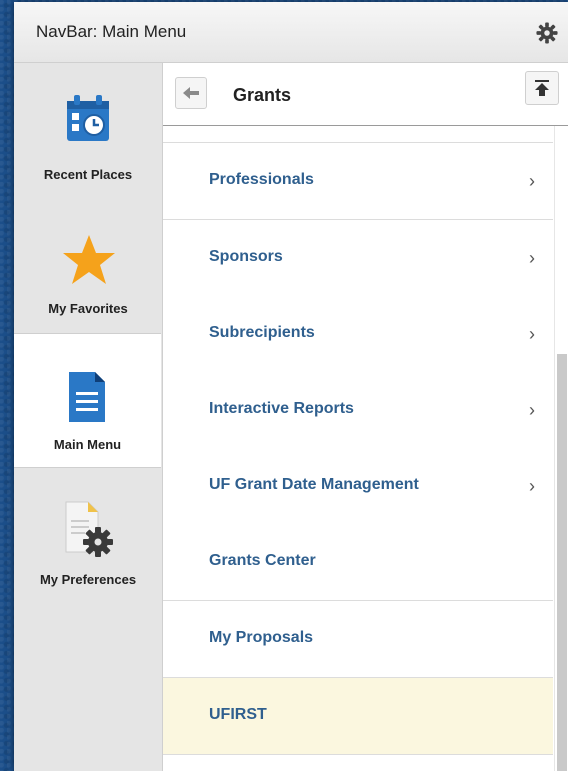 The image size is (568, 771). I want to click on list-item: Professionals ›, so click(358, 181).